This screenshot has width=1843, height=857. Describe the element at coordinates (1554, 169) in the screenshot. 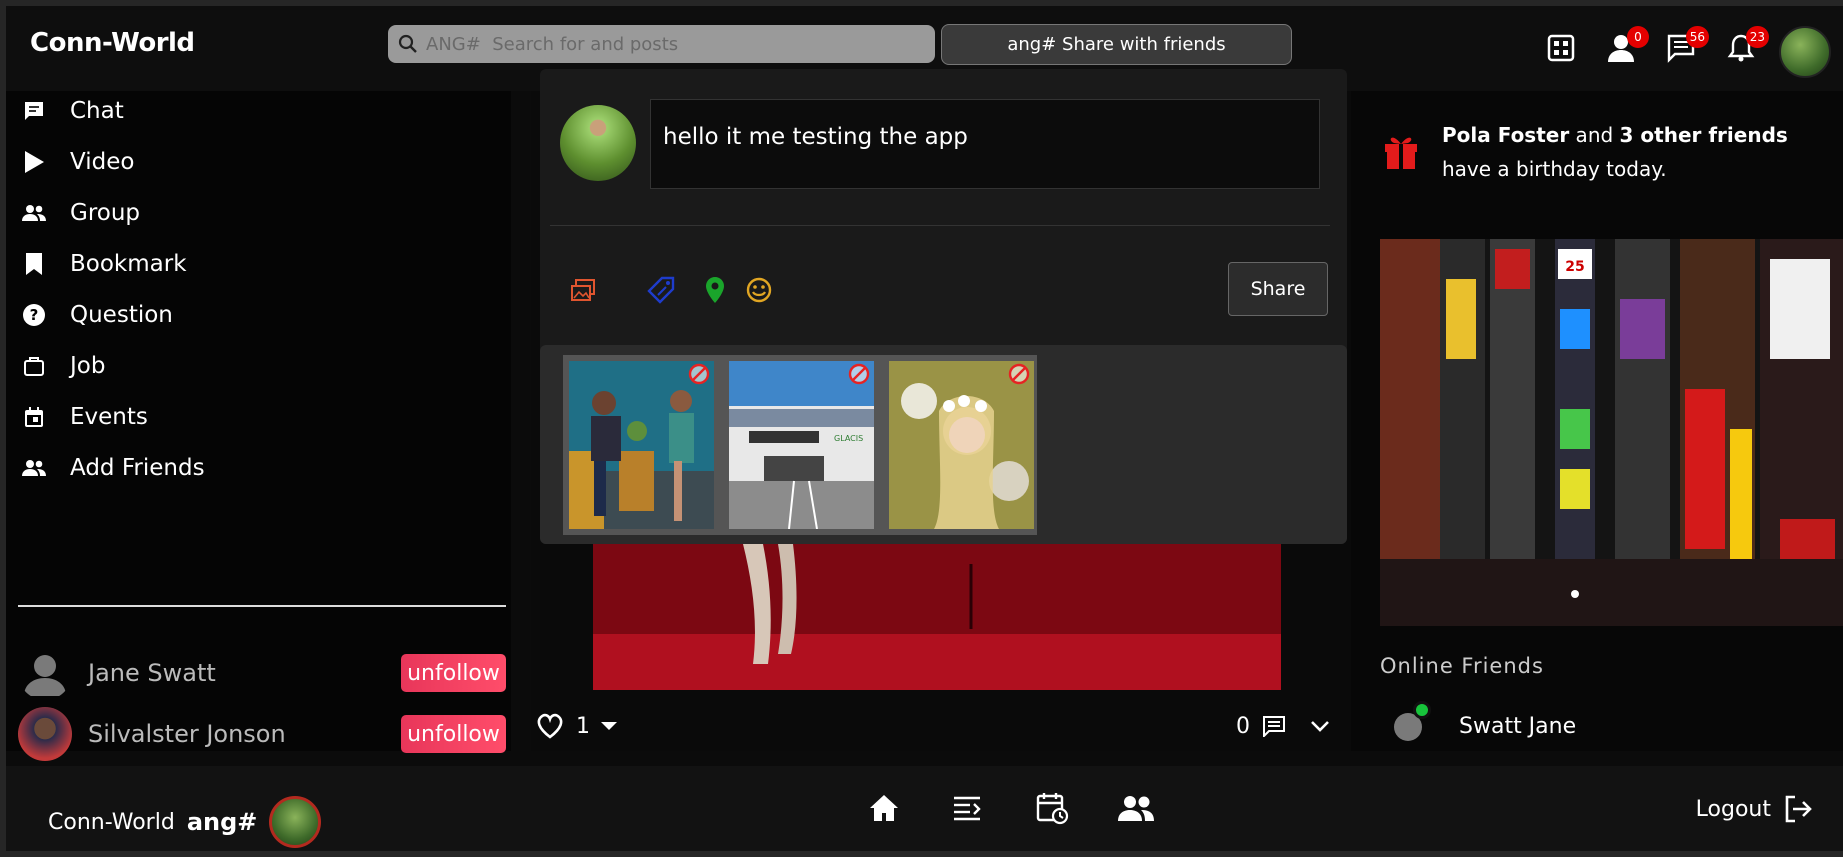

I see `birthday-suffix: have a birthday today.` at that location.